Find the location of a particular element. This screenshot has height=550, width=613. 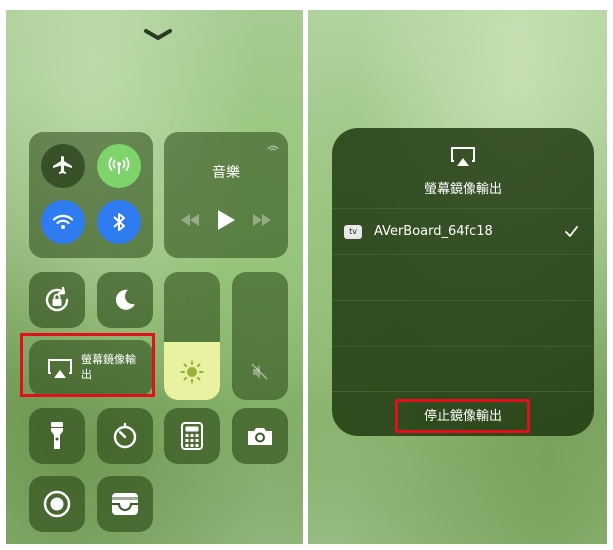

calculator-button is located at coordinates (192, 436).